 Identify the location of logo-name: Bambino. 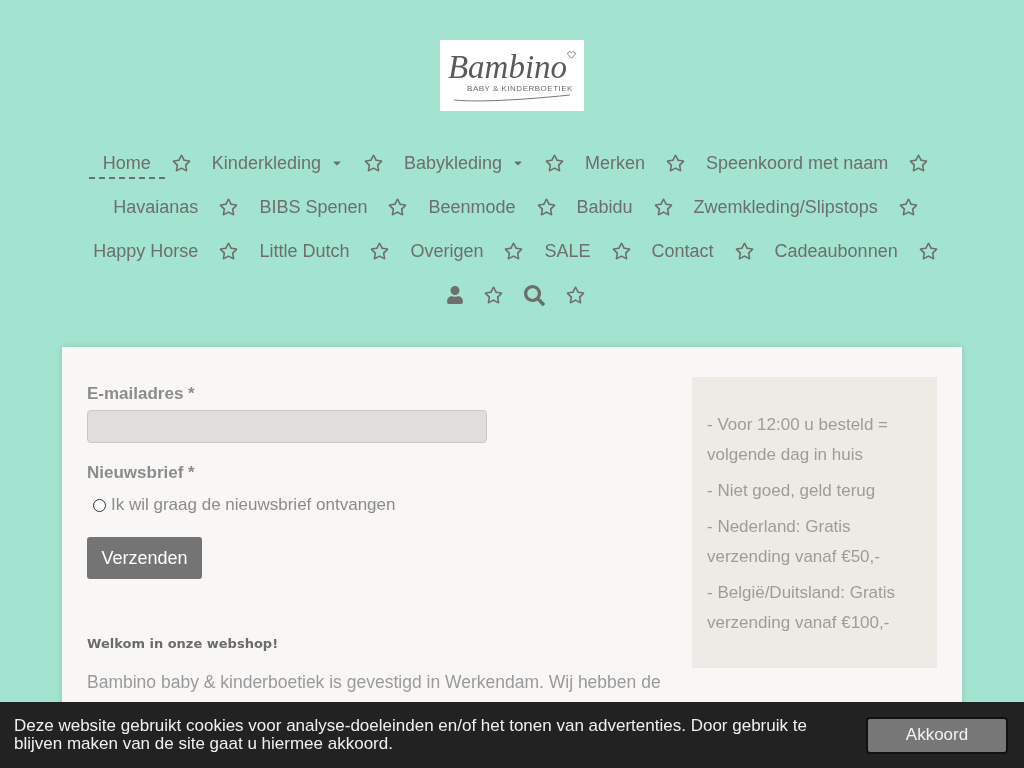
(507, 66).